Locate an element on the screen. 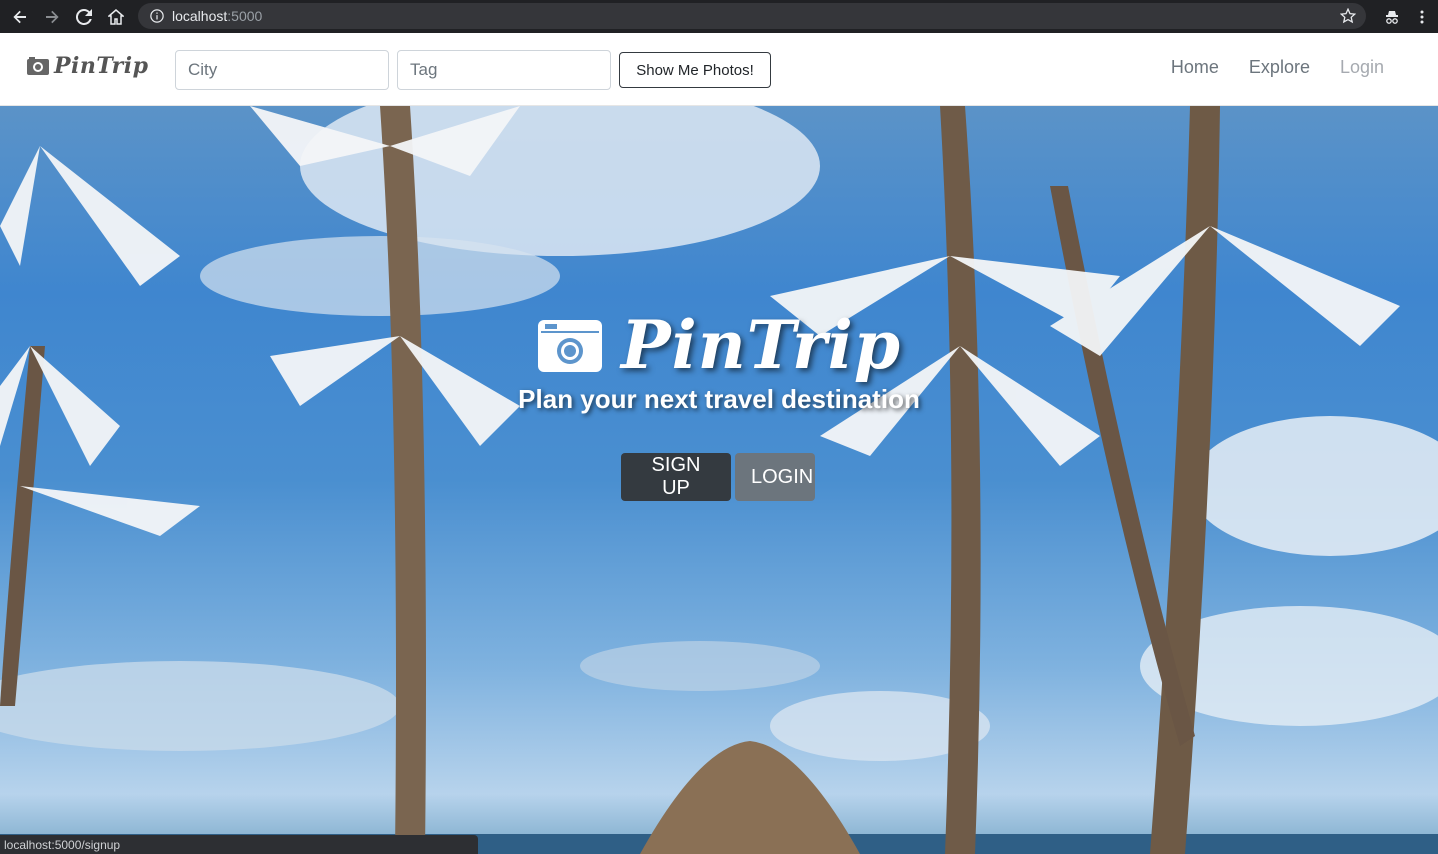  nav-explore: Explore is located at coordinates (1279, 67).